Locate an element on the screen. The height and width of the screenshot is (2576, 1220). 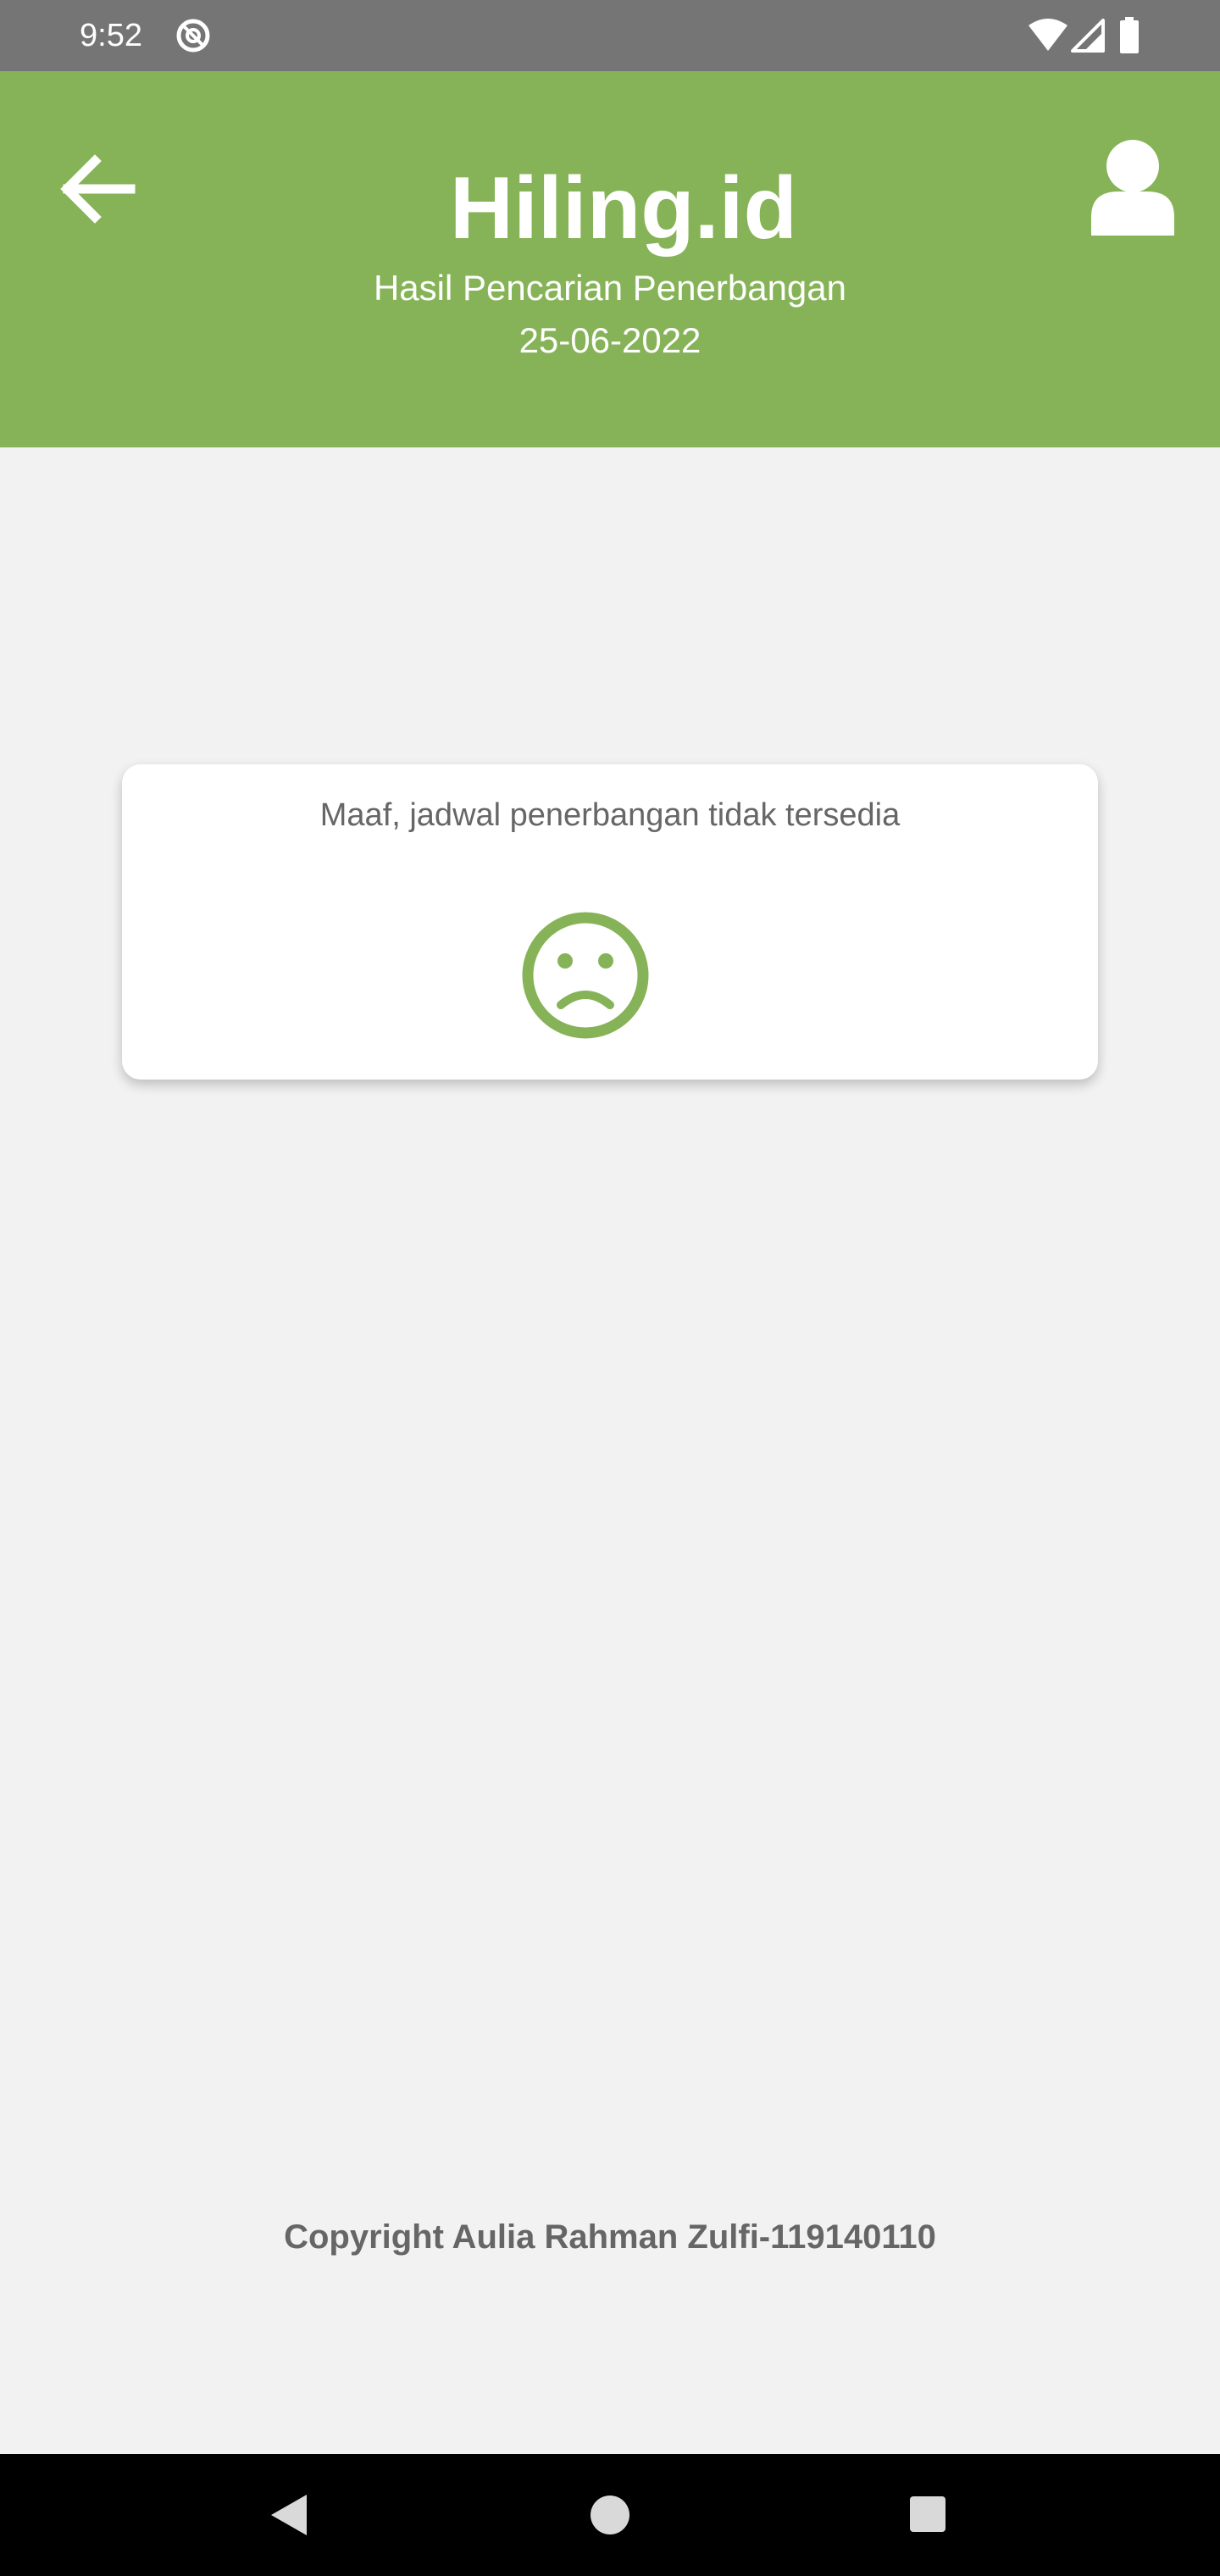
status-time: 9:52 is located at coordinates (111, 35).